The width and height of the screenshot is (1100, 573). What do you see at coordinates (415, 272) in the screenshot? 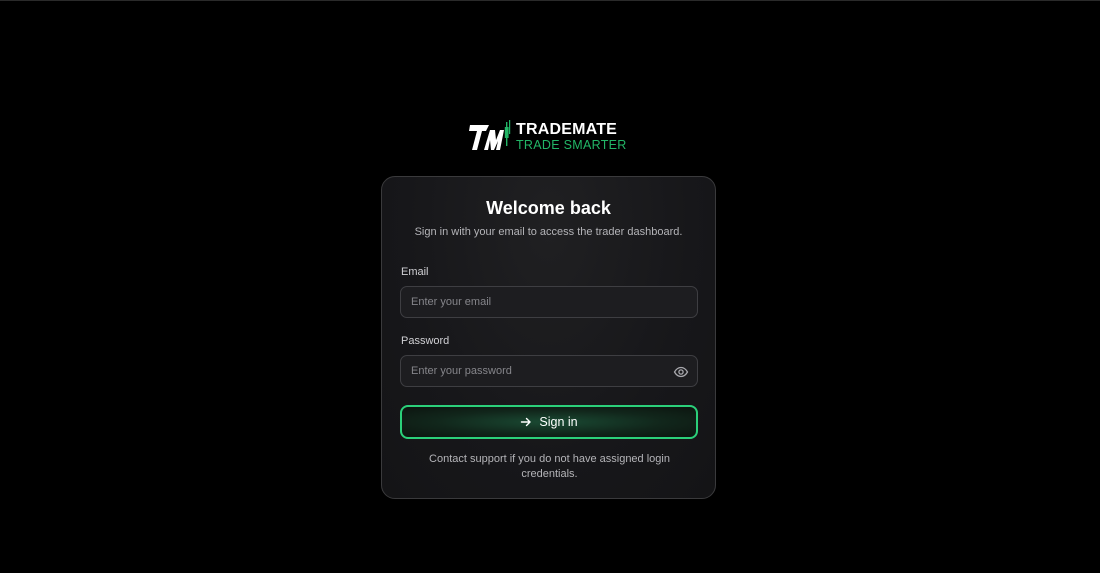
I see `email-label: Email` at bounding box center [415, 272].